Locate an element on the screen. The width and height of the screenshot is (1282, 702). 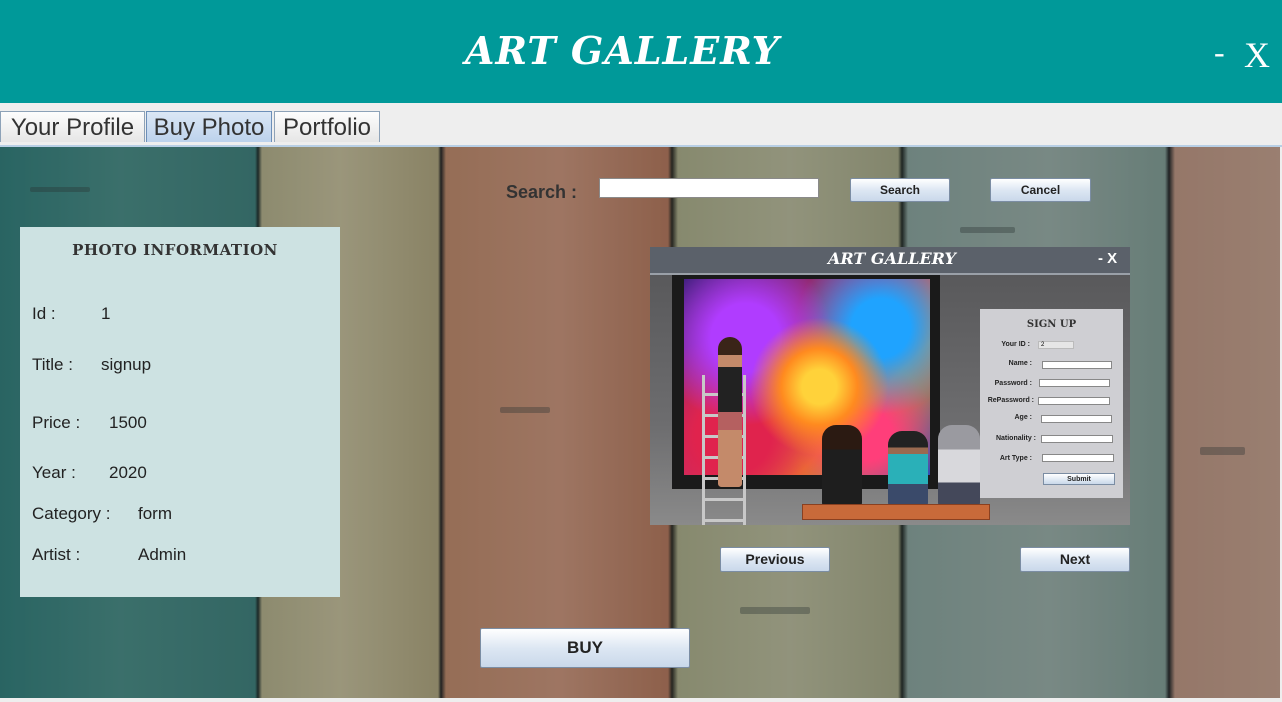
cancel-button: Cancel is located at coordinates (1040, 190).